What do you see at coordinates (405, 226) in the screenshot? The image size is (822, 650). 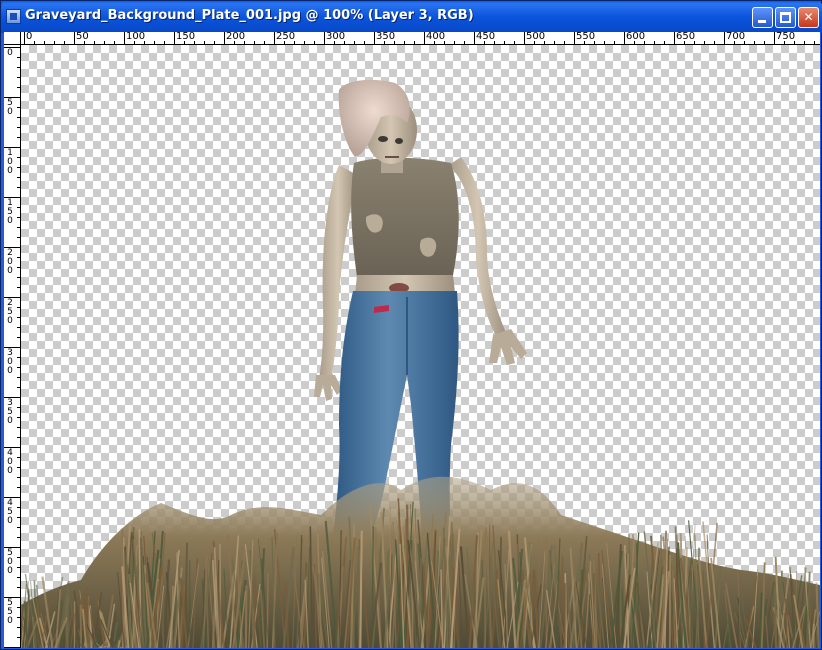 I see `figure-torso` at bounding box center [405, 226].